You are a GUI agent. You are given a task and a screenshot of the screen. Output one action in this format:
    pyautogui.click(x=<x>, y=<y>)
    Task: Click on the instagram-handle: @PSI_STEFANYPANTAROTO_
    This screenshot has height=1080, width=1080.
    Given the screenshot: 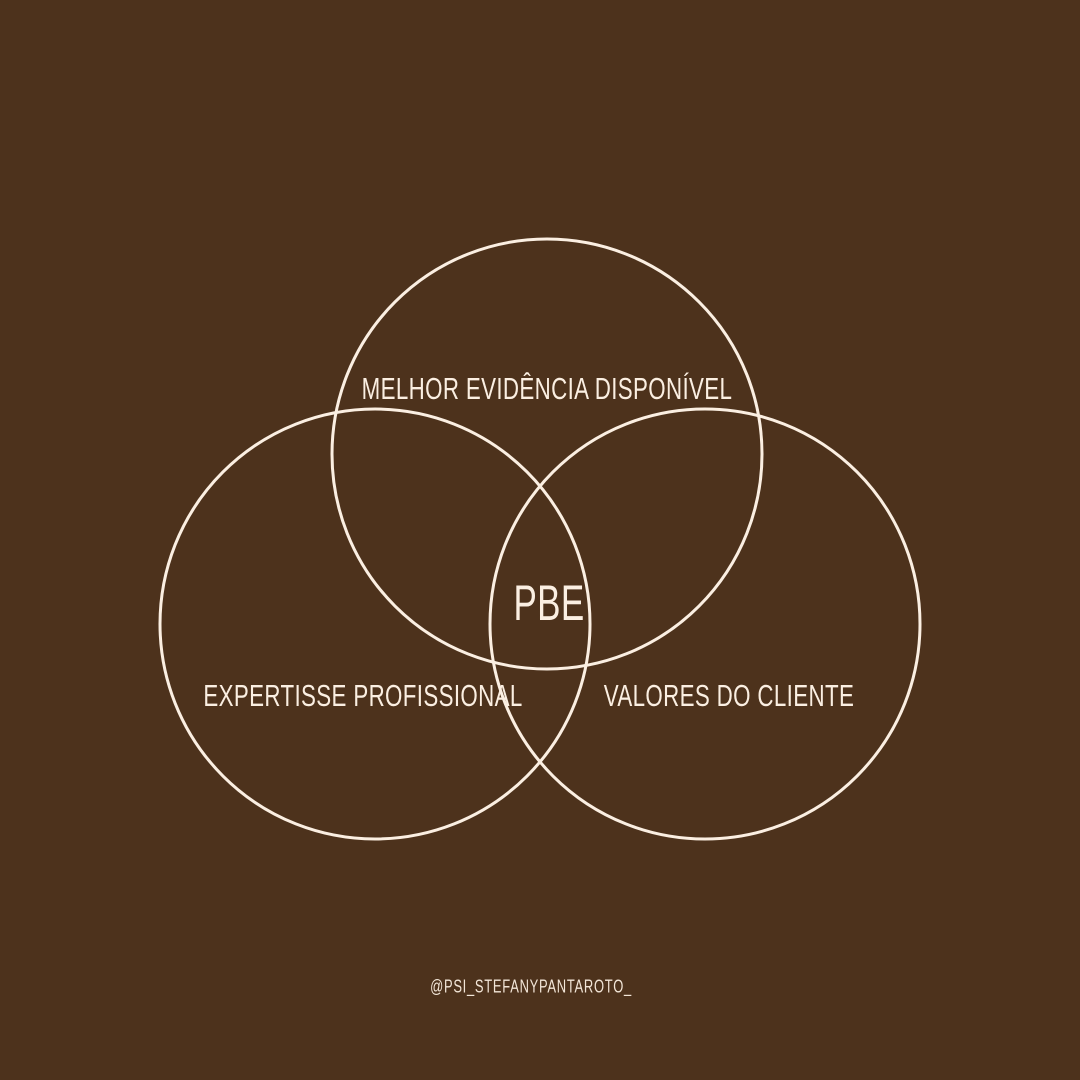 What is the action you would take?
    pyautogui.click(x=531, y=986)
    